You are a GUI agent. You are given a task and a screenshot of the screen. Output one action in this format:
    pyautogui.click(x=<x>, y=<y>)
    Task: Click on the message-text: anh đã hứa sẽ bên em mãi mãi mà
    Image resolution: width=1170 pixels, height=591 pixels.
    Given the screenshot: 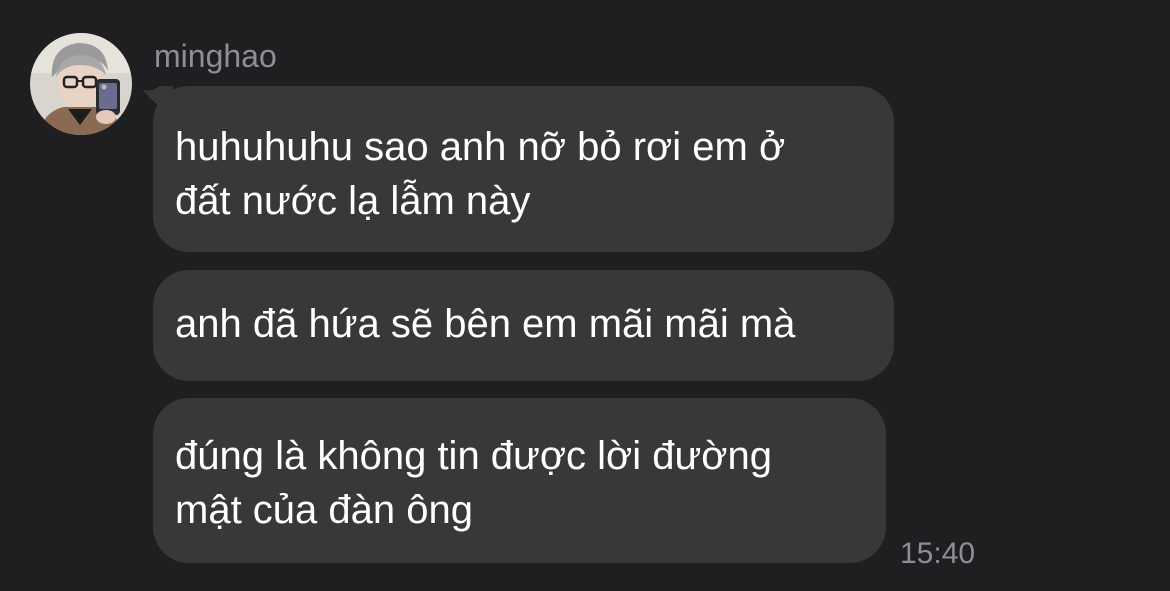 What is the action you would take?
    pyautogui.click(x=485, y=324)
    